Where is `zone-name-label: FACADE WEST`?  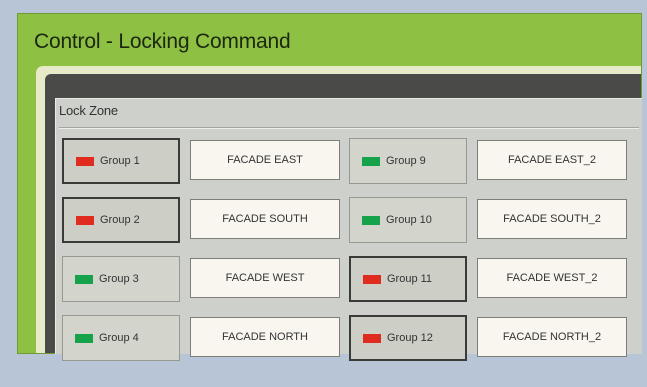 zone-name-label: FACADE WEST is located at coordinates (265, 278).